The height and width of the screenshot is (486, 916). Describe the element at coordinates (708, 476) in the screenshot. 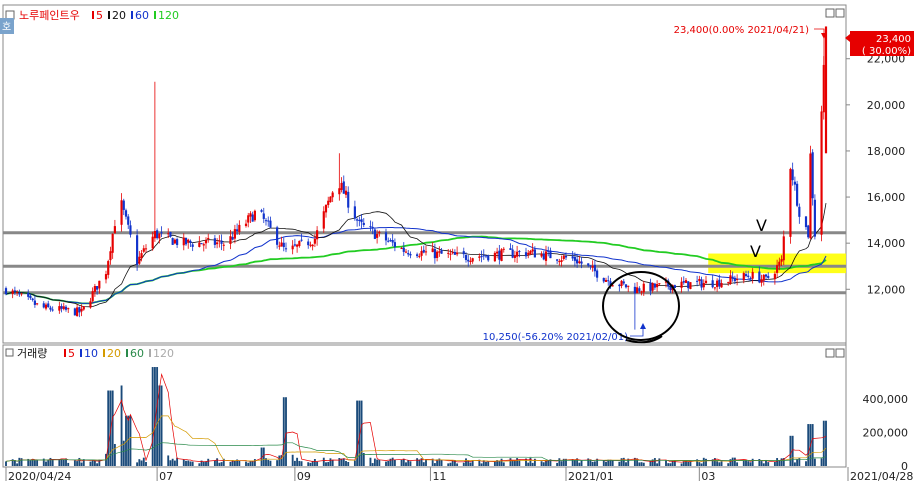

I see `x-tick-label: 03` at that location.